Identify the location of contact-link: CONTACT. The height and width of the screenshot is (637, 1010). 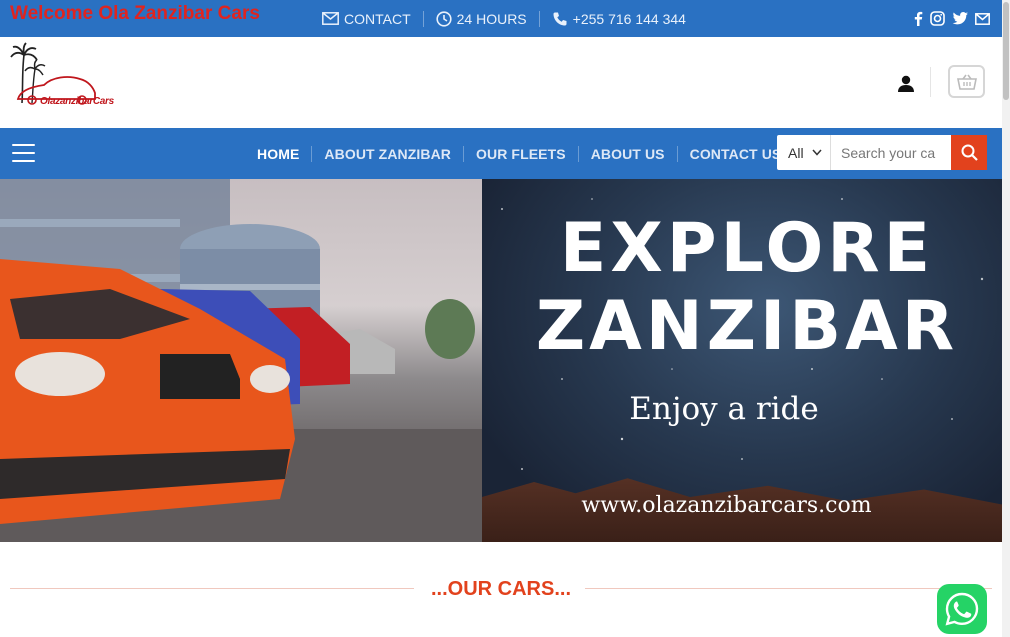
(366, 19).